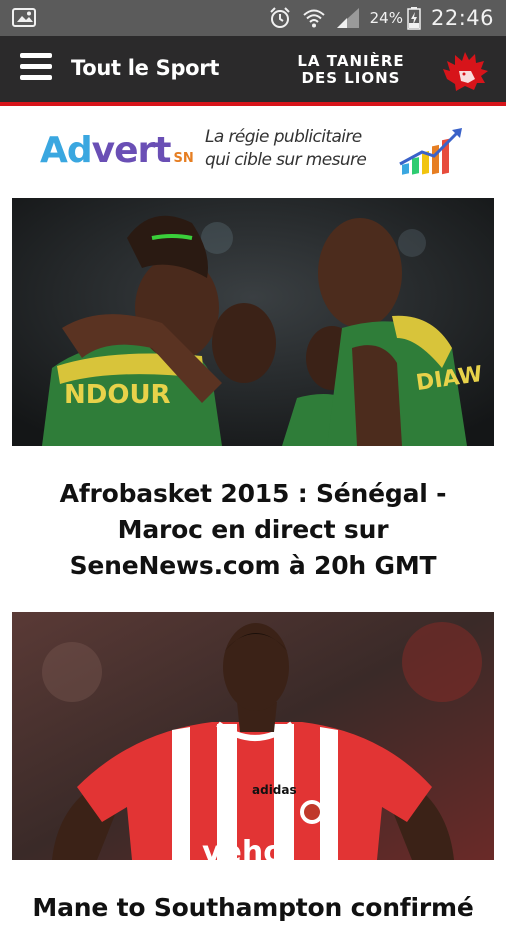 The image size is (506, 926). What do you see at coordinates (274, 790) in the screenshot?
I see `svg-text: adidas` at bounding box center [274, 790].